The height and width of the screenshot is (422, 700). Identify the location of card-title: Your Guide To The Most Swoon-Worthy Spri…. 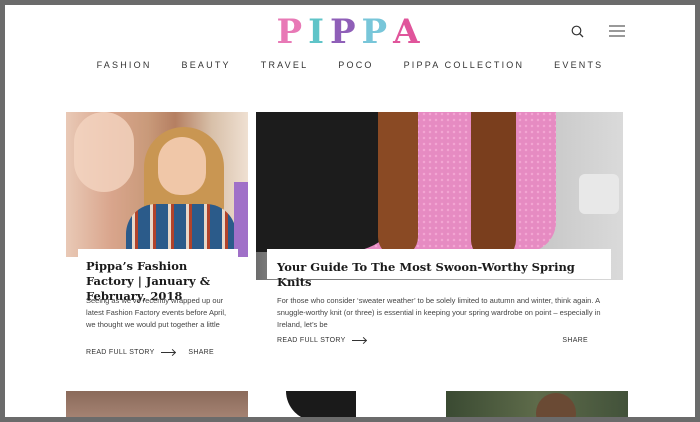
(439, 269).